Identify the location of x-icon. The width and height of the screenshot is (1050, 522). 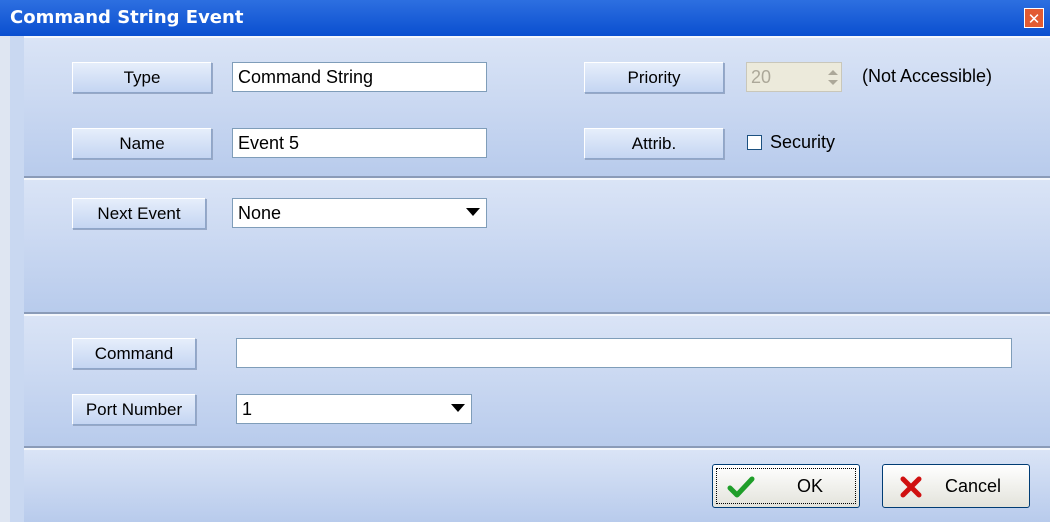
(911, 487).